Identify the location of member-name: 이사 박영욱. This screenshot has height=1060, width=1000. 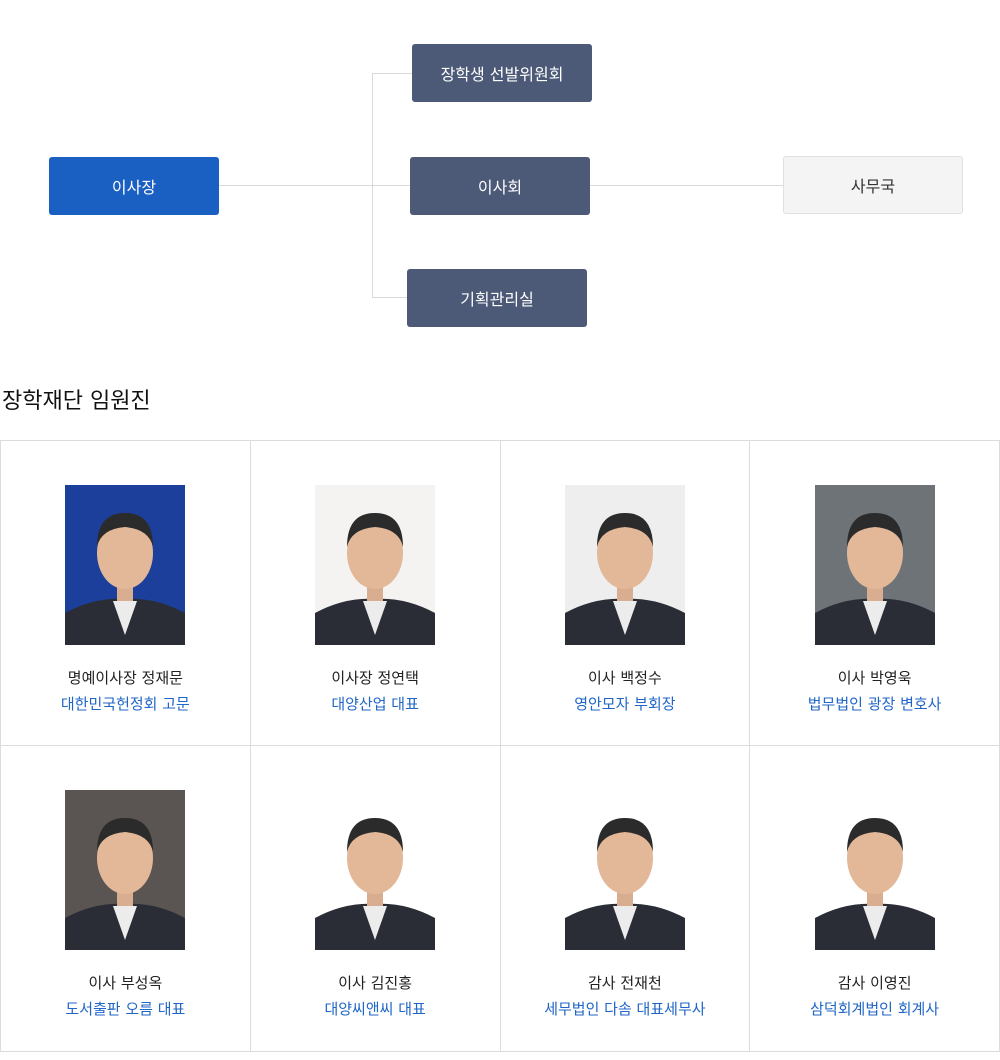
(874, 678).